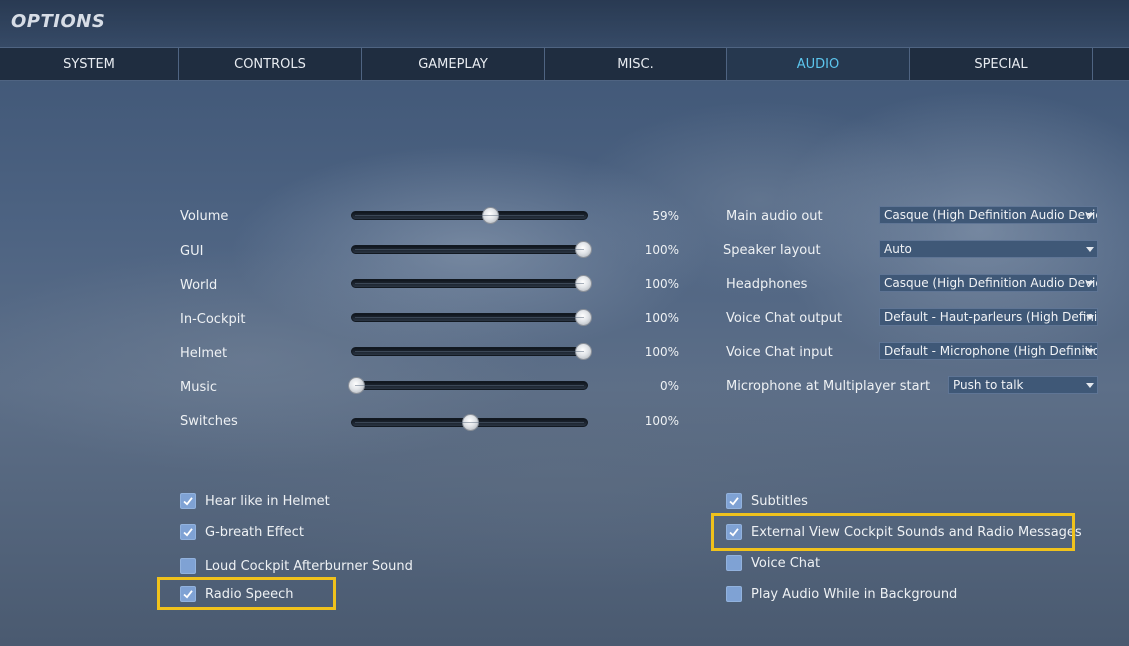 The image size is (1129, 646). I want to click on microphone-mp-start-select: Push to talk, so click(1023, 385).